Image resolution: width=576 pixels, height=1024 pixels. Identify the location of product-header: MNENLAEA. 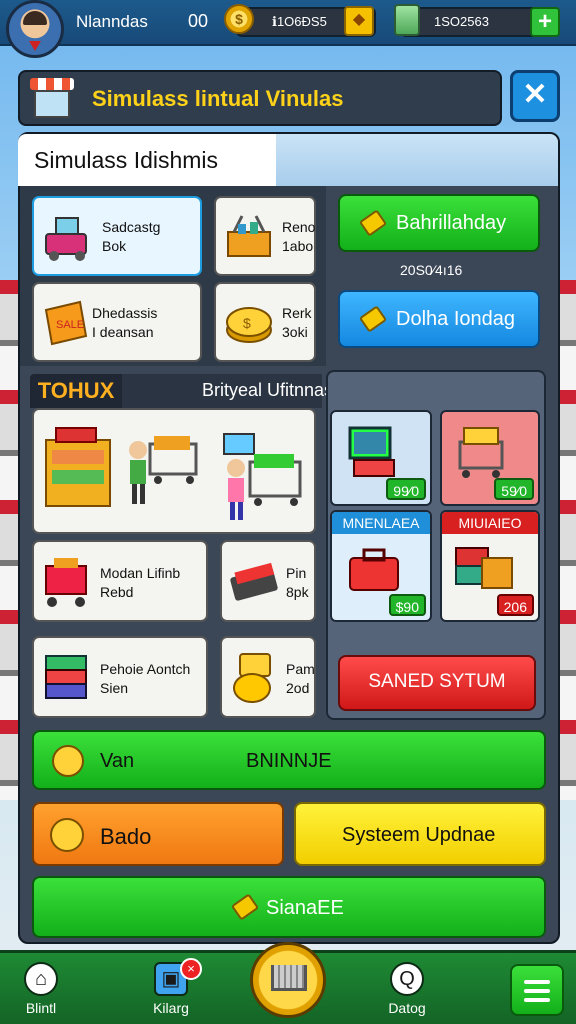
(381, 523).